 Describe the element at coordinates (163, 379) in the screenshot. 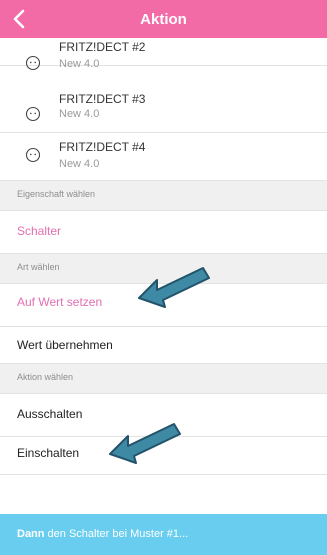

I see `section-action-header: Aktion wählen` at that location.